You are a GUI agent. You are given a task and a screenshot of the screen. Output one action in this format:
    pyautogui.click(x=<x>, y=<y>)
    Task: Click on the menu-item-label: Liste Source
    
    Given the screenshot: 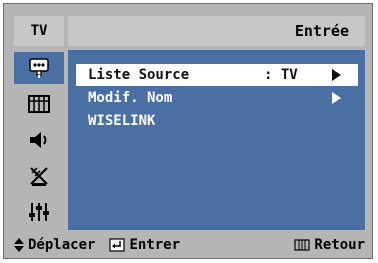 What is the action you would take?
    pyautogui.click(x=139, y=75)
    